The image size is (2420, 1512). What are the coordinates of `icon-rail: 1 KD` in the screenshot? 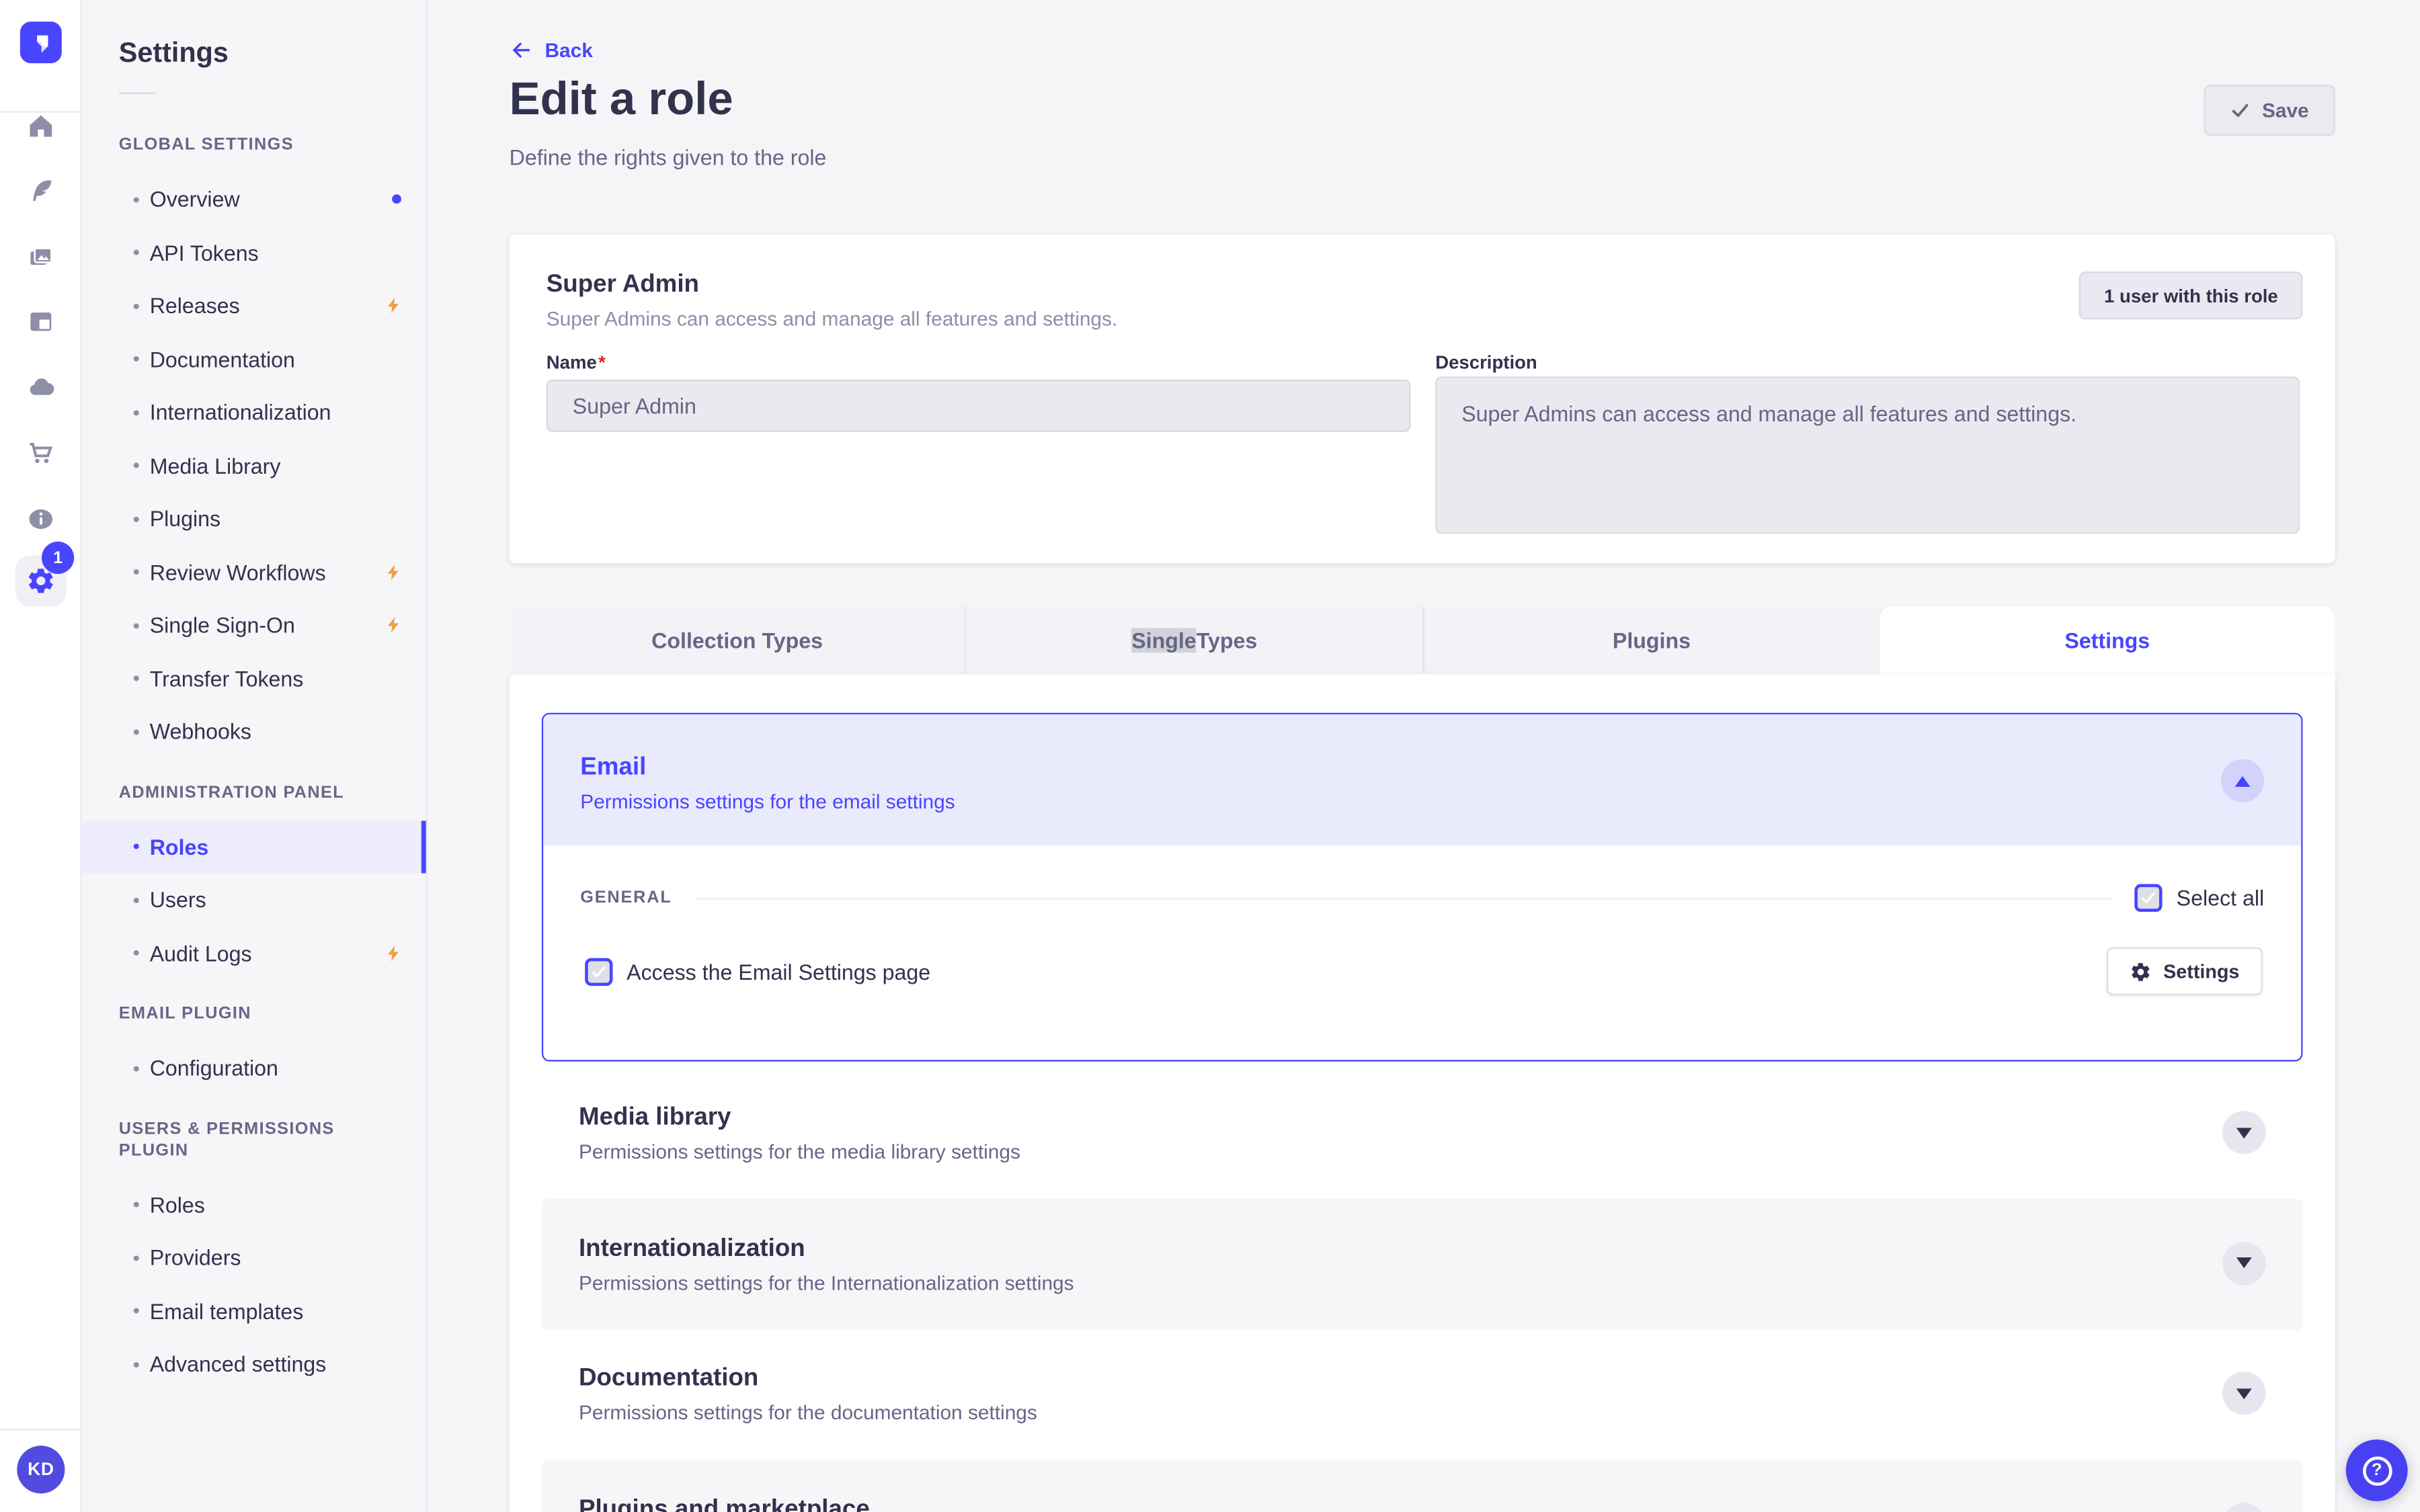 It's located at (41, 756).